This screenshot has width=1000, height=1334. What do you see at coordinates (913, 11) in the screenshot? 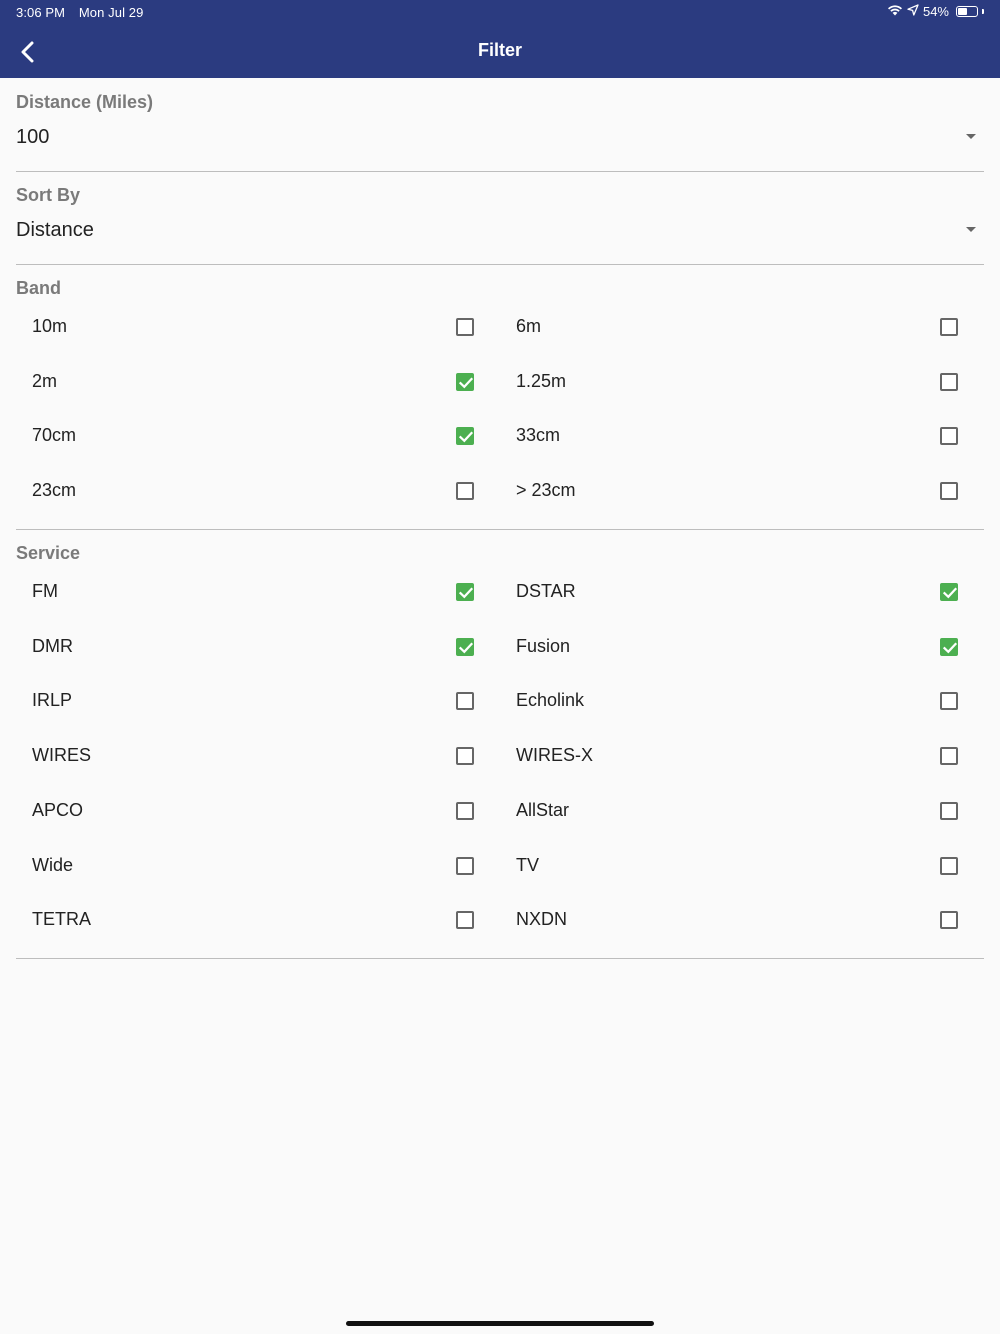
I see `location-arrow-icon` at bounding box center [913, 11].